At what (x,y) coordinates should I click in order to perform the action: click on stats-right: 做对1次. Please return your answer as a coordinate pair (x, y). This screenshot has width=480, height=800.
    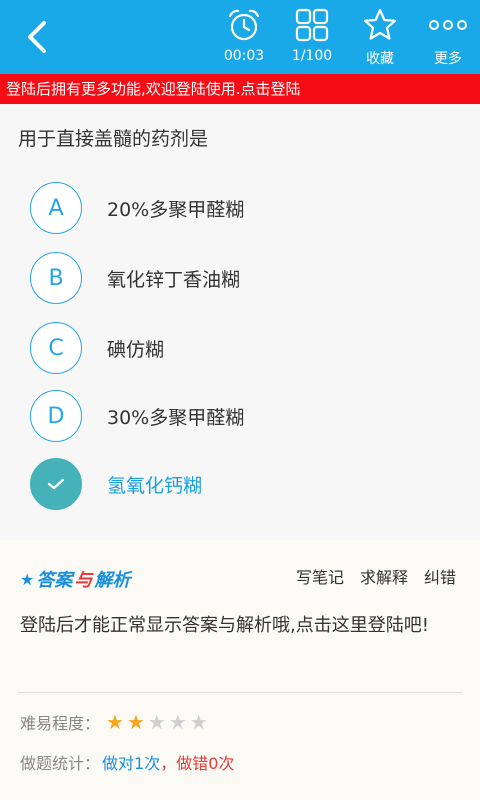
    Looking at the image, I should click on (131, 763).